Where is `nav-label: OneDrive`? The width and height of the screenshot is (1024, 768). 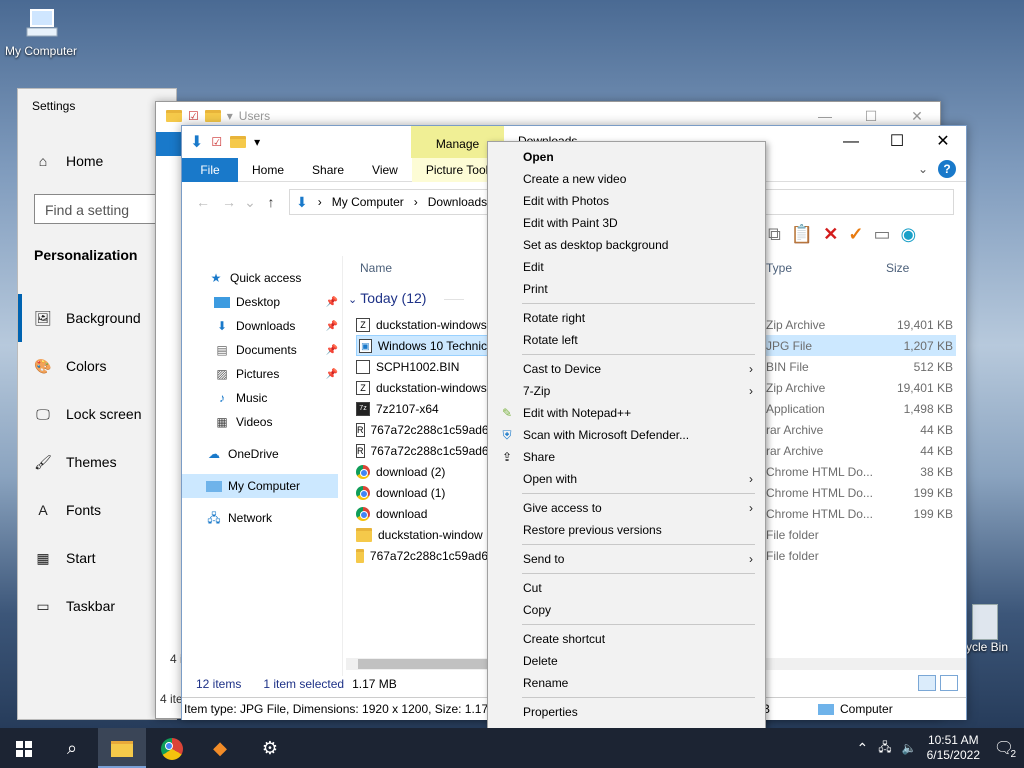 nav-label: OneDrive is located at coordinates (253, 454).